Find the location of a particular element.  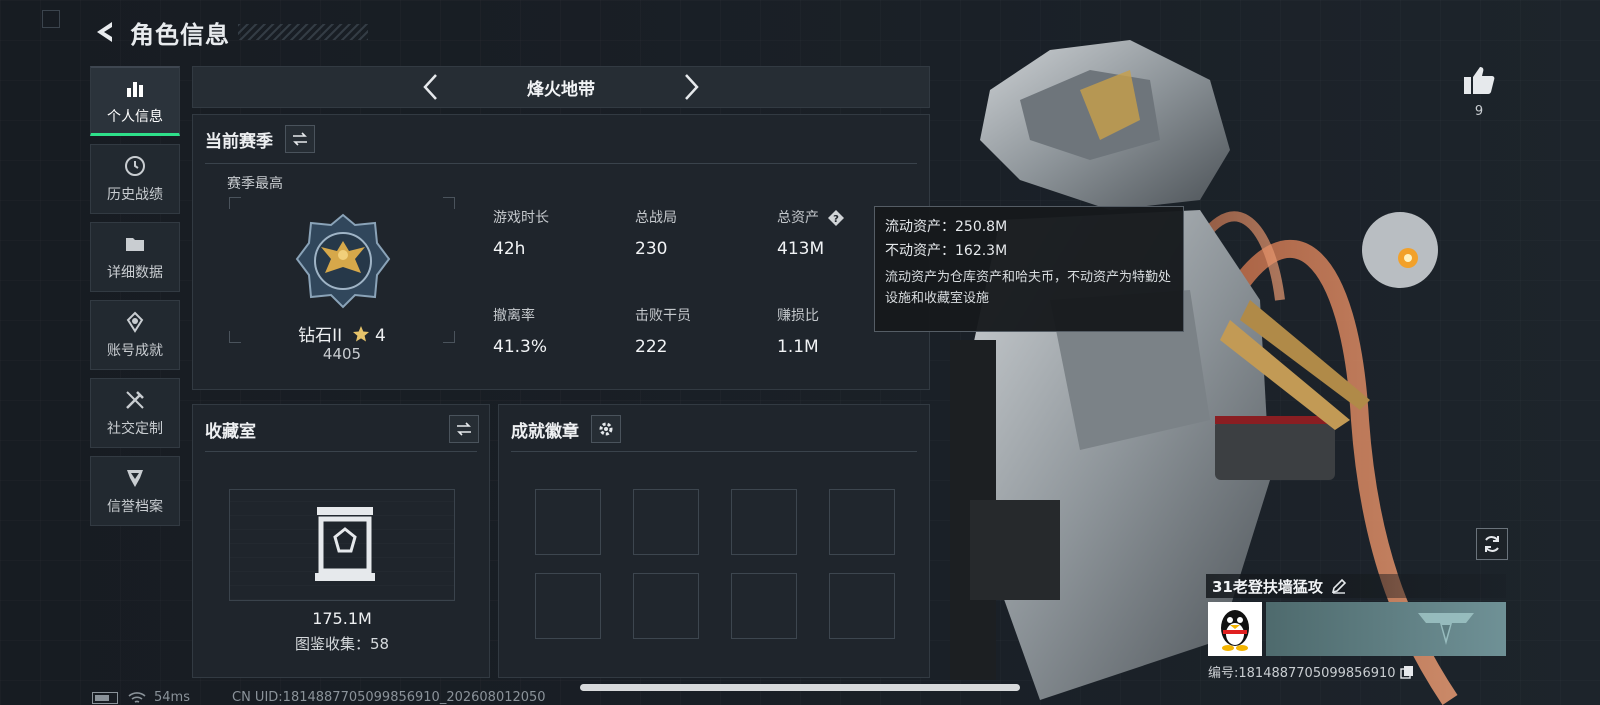

sidebar-item-label: 信誉档案 is located at coordinates (135, 507).